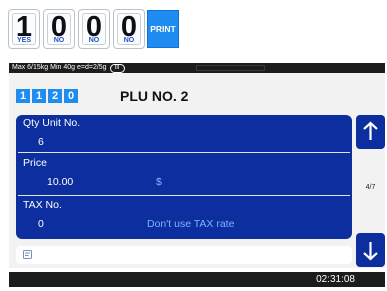 The image size is (387, 291). What do you see at coordinates (197, 279) in the screenshot?
I see `bottom-bar: 02:31:08` at bounding box center [197, 279].